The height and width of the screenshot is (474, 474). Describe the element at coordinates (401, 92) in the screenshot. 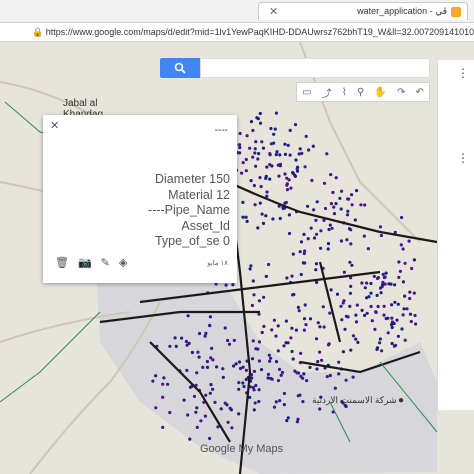

I see `redo-icon: ↷` at that location.